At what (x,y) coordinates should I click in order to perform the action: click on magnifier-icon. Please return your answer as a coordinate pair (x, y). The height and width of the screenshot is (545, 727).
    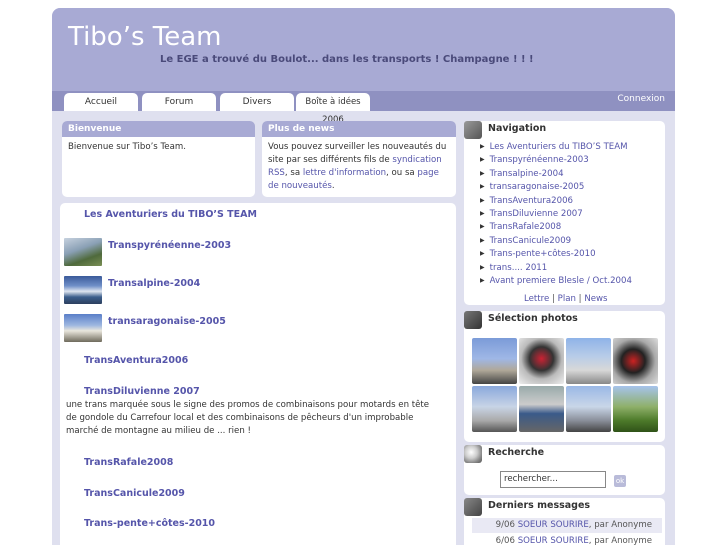
    Looking at the image, I should click on (473, 454).